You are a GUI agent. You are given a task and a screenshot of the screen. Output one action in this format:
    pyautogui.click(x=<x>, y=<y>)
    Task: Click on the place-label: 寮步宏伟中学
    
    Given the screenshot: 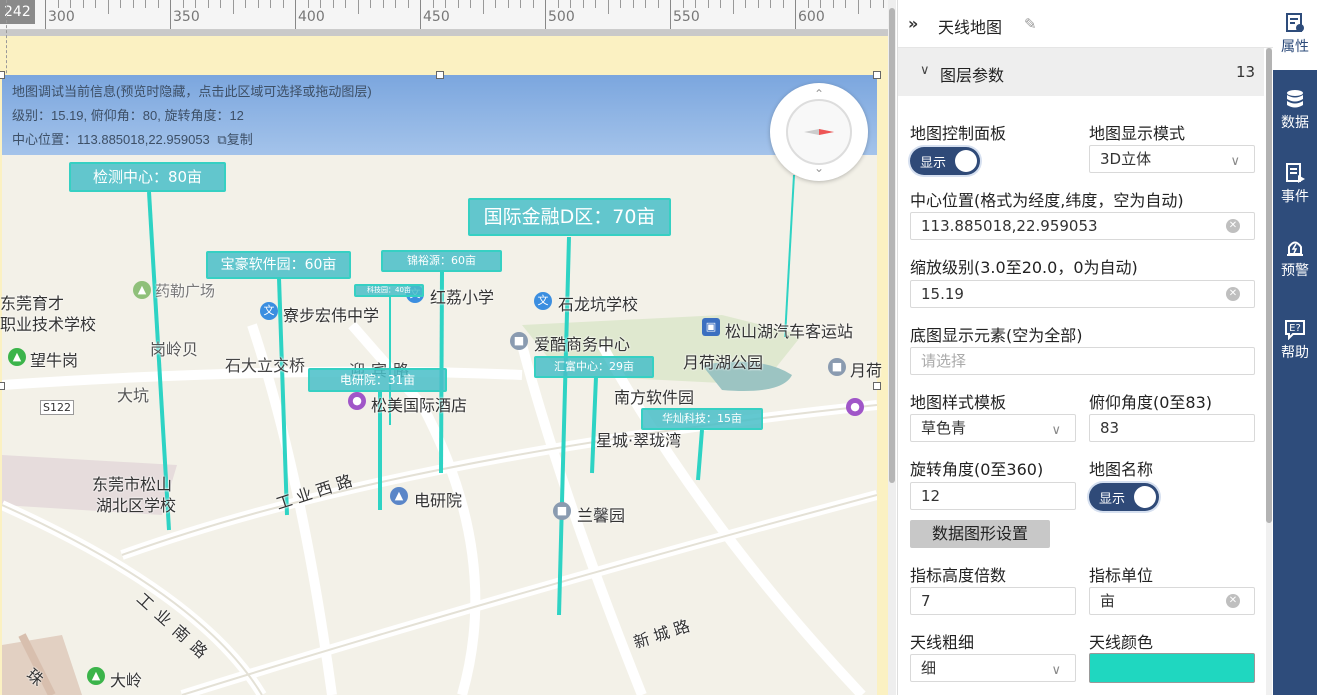 What is the action you would take?
    pyautogui.click(x=331, y=315)
    